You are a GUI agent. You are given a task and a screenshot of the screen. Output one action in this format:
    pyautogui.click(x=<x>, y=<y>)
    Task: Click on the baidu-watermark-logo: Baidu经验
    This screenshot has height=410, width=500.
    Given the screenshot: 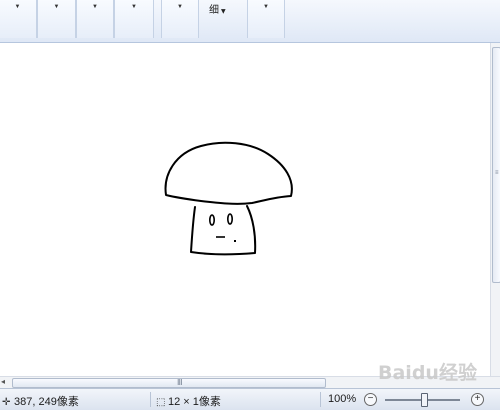 What is the action you would take?
    pyautogui.click(x=427, y=373)
    